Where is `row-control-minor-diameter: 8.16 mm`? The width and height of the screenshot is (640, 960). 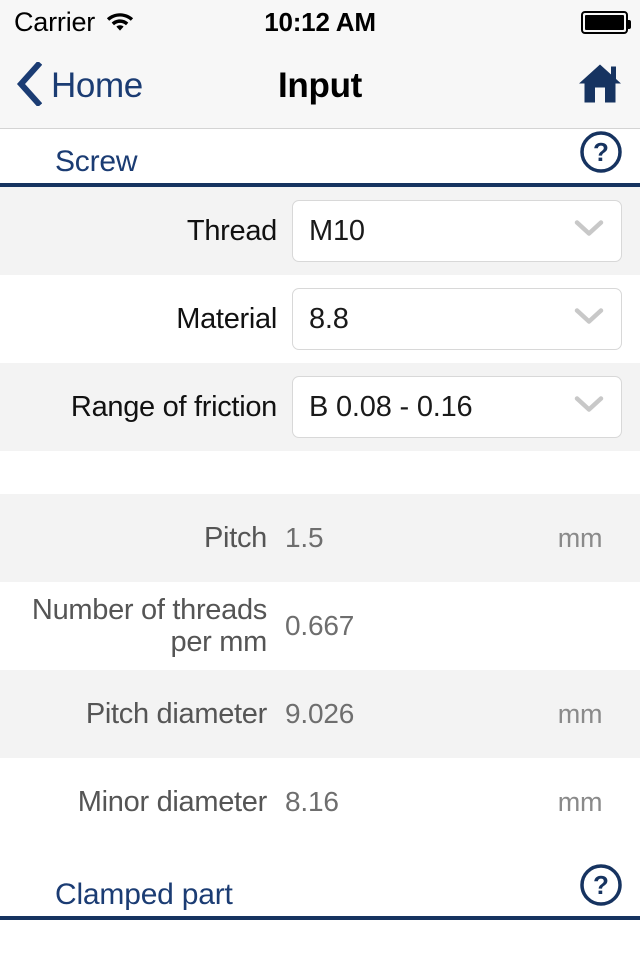
row-control-minor-diameter: 8.16 mm is located at coordinates (461, 802).